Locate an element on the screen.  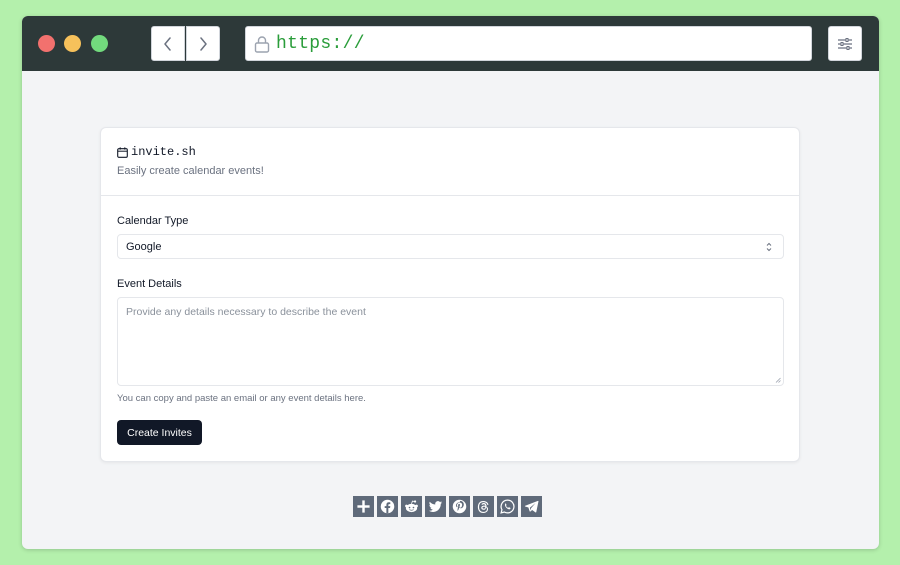
chevron-left-icon is located at coordinates (167, 43).